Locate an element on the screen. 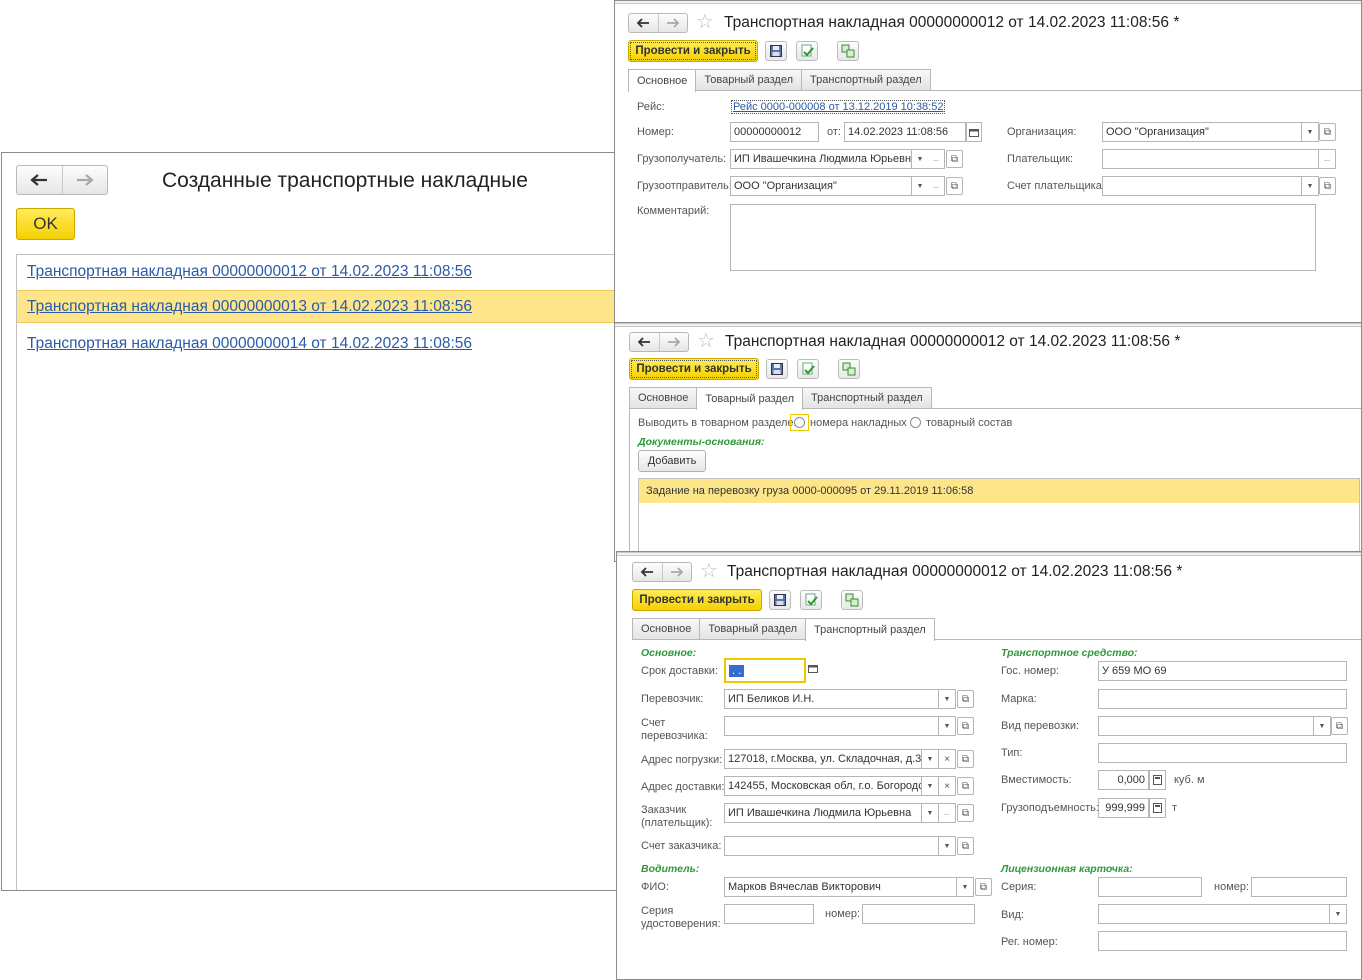  delivery-term-field: . . is located at coordinates (765, 670).